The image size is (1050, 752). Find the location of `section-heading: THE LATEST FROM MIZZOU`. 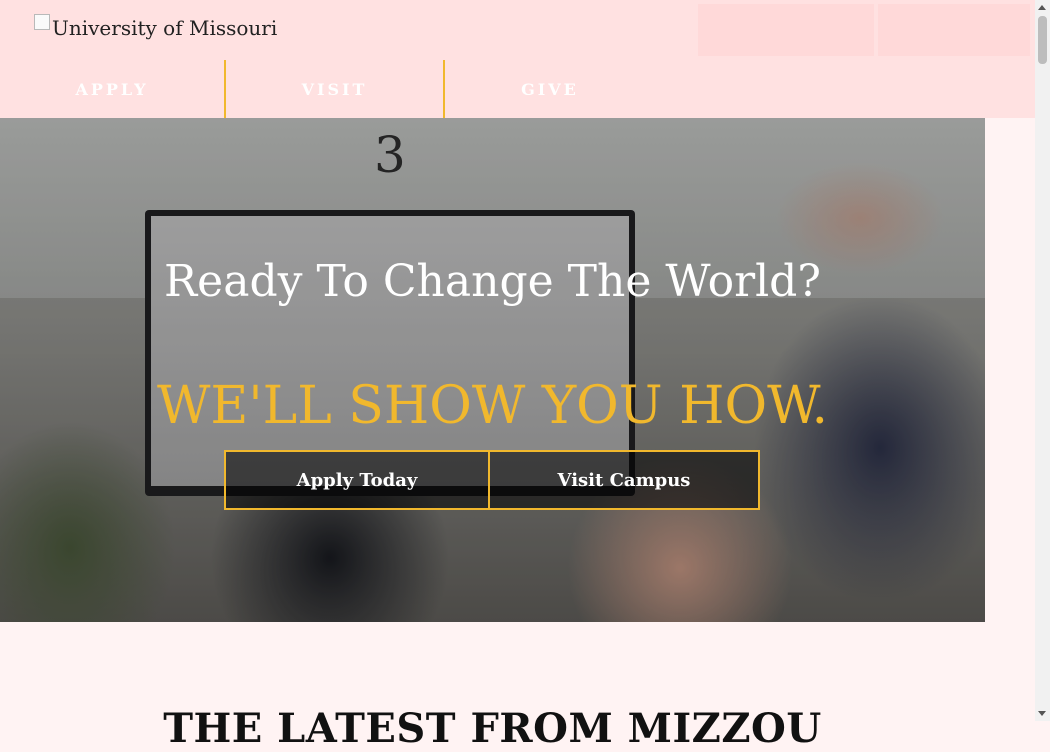

section-heading: THE LATEST FROM MIZZOU is located at coordinates (492, 728).